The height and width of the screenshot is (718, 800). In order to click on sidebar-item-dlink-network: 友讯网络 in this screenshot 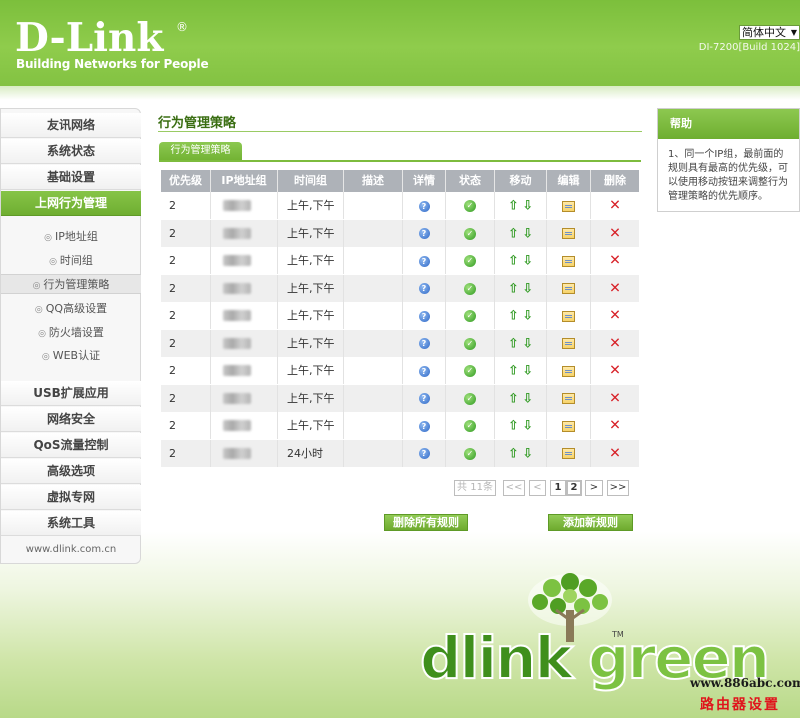, I will do `click(71, 125)`.